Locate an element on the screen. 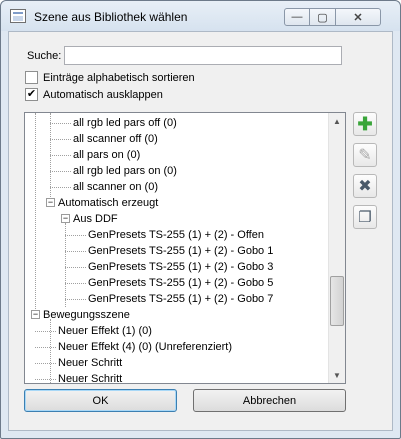  tree-item-label: GenPresets TS-255 (1) + (2) - Gobo 7 is located at coordinates (181, 299).